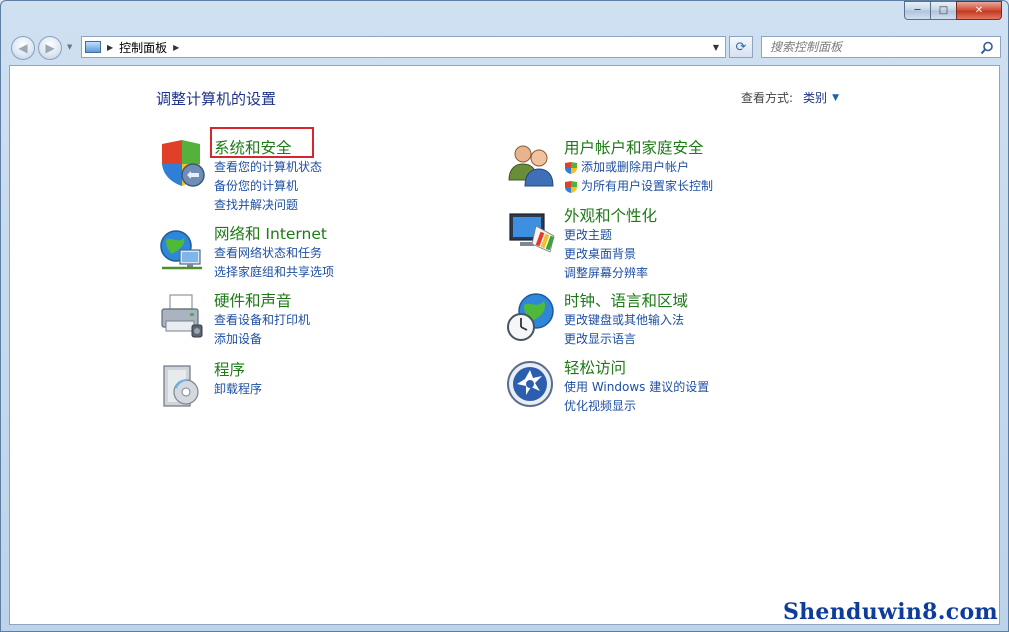 The image size is (1009, 632). I want to click on maximize-button: □, so click(943, 10).